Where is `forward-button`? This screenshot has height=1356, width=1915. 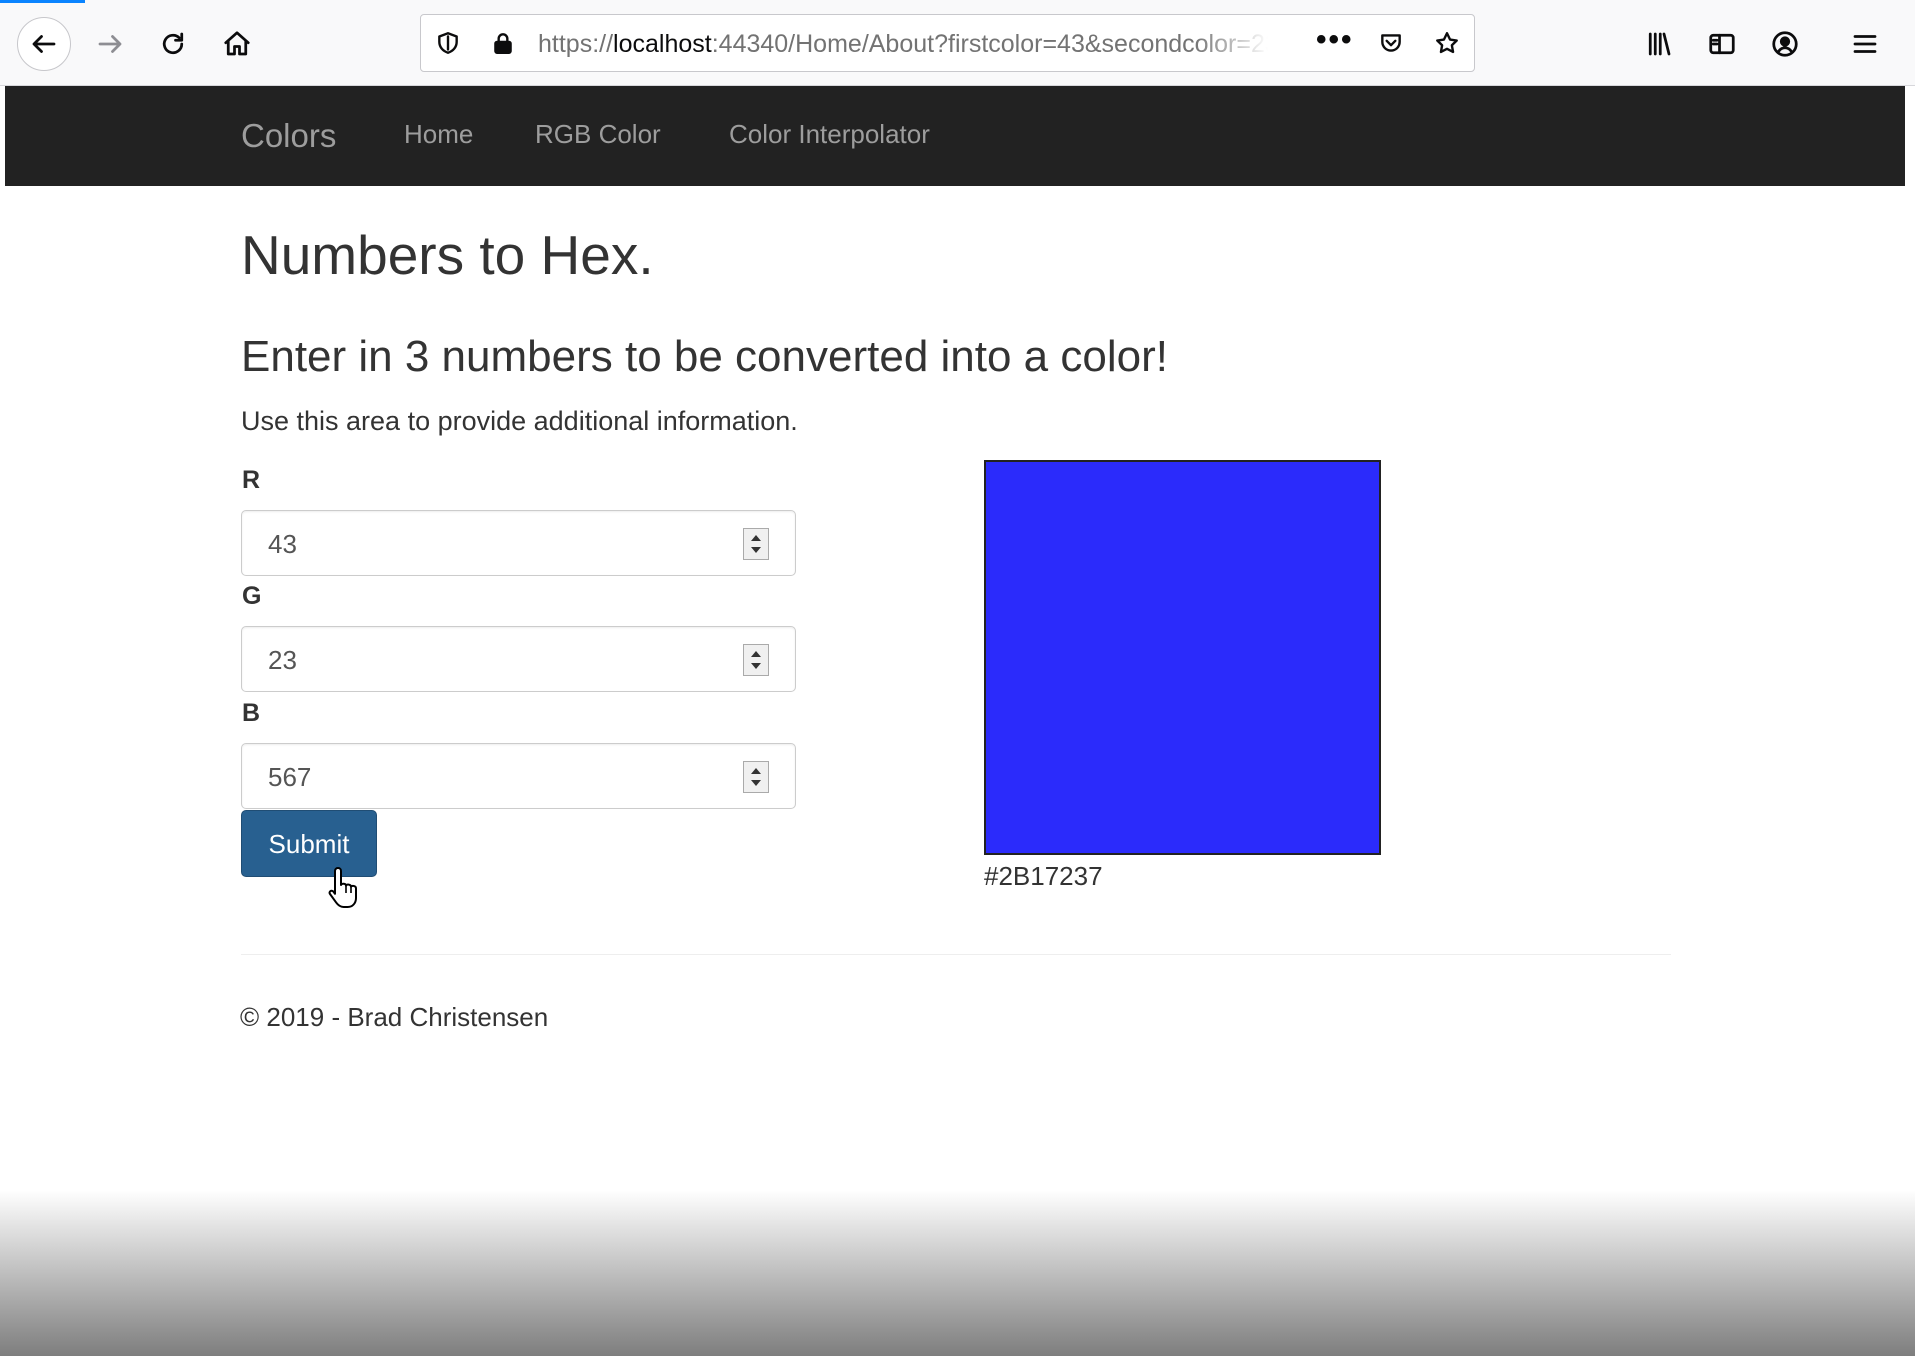 forward-button is located at coordinates (110, 44).